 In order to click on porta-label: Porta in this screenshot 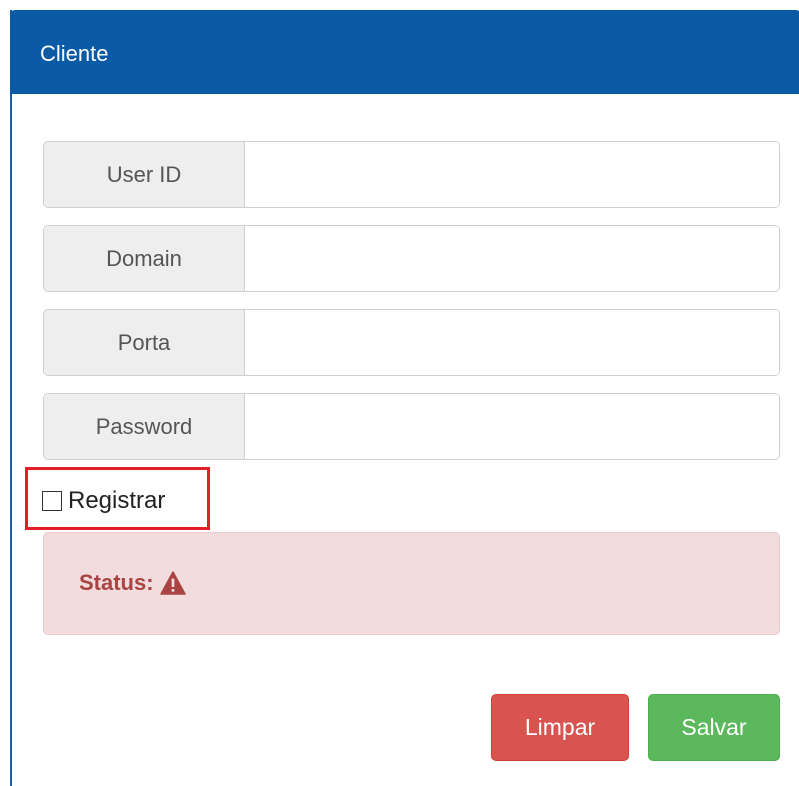, I will do `click(144, 342)`.